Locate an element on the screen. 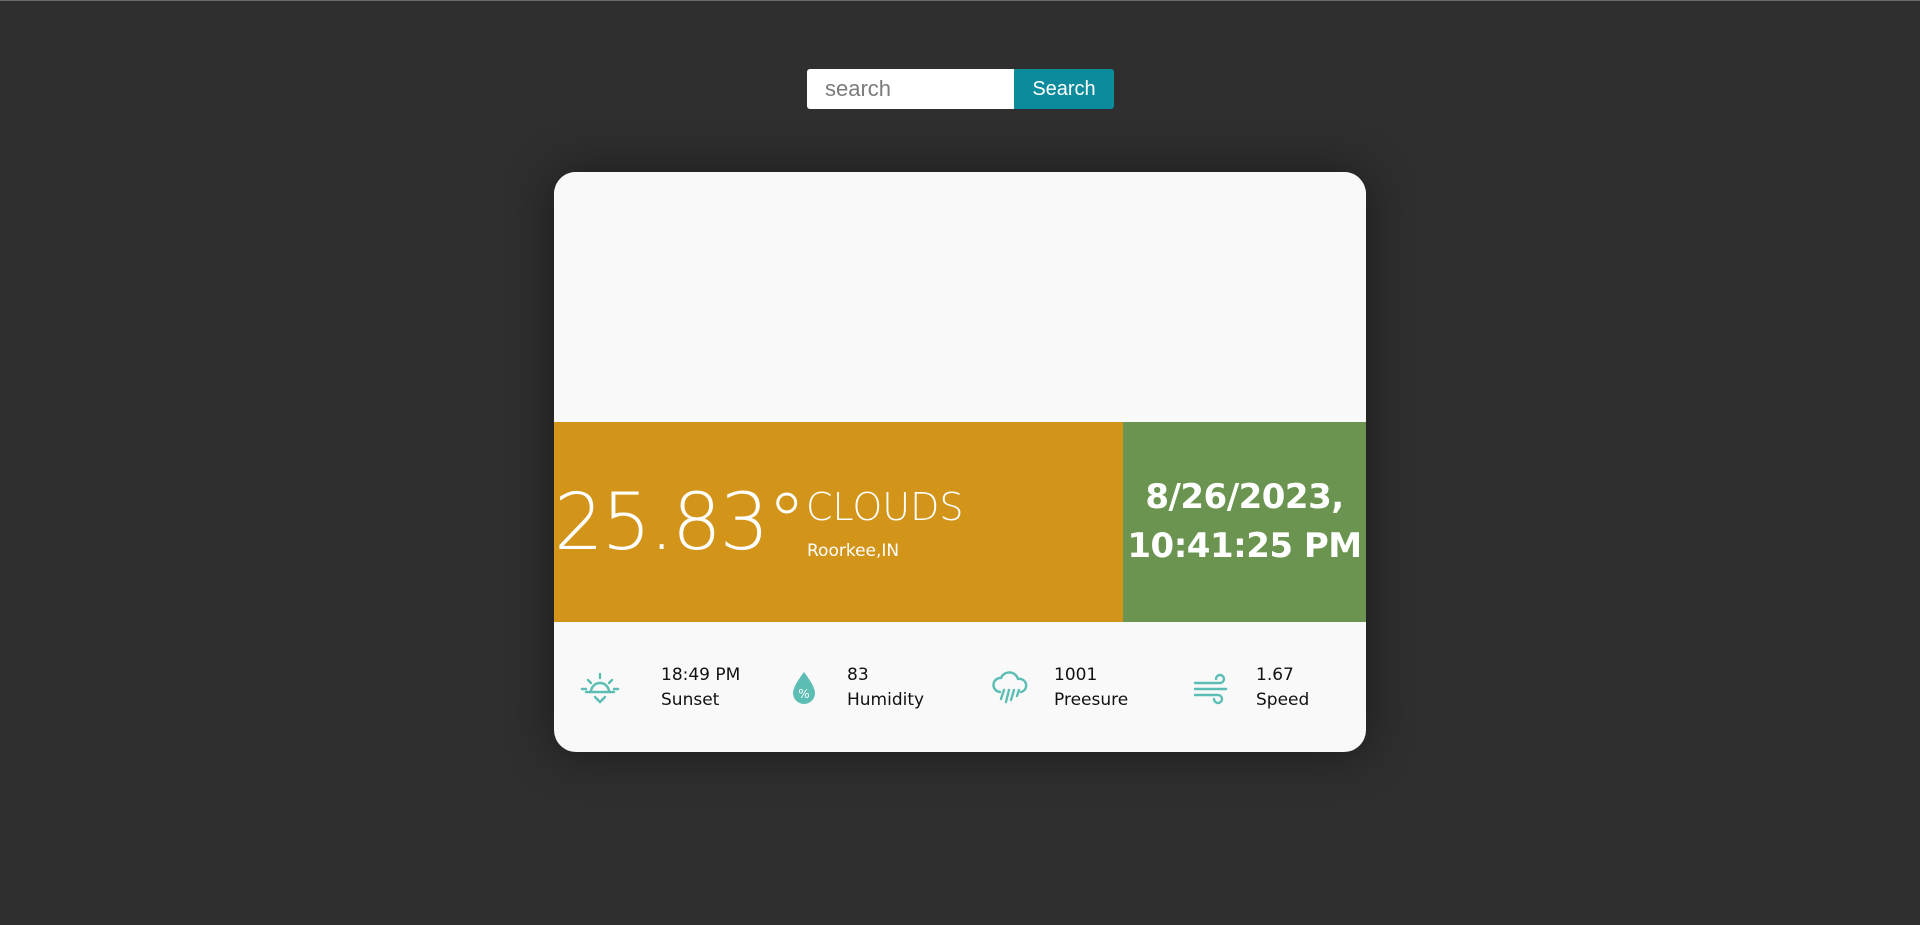  time: 10:41:25 PM is located at coordinates (1244, 546).